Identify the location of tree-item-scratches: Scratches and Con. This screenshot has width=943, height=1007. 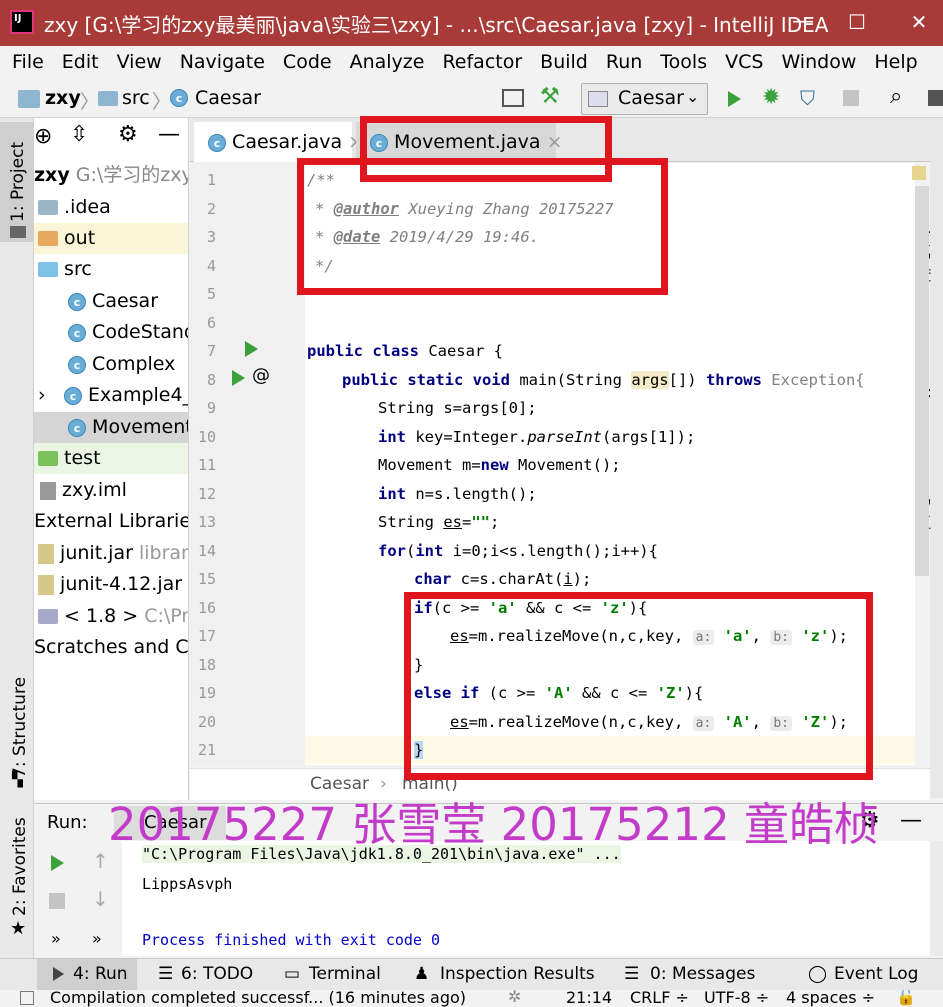
(111, 647).